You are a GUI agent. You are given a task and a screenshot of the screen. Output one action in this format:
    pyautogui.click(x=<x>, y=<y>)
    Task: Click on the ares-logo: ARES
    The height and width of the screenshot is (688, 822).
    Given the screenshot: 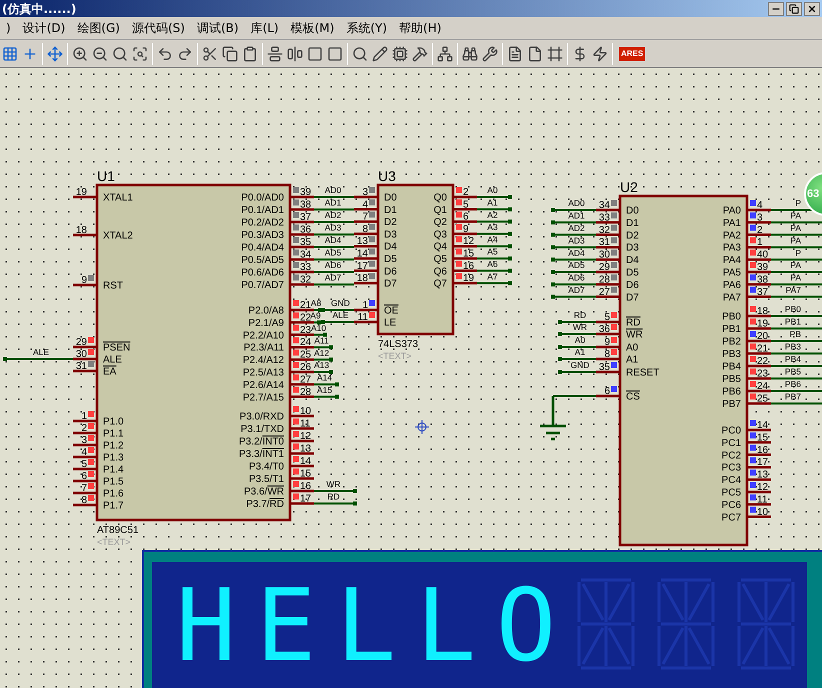 What is the action you would take?
    pyautogui.click(x=632, y=53)
    